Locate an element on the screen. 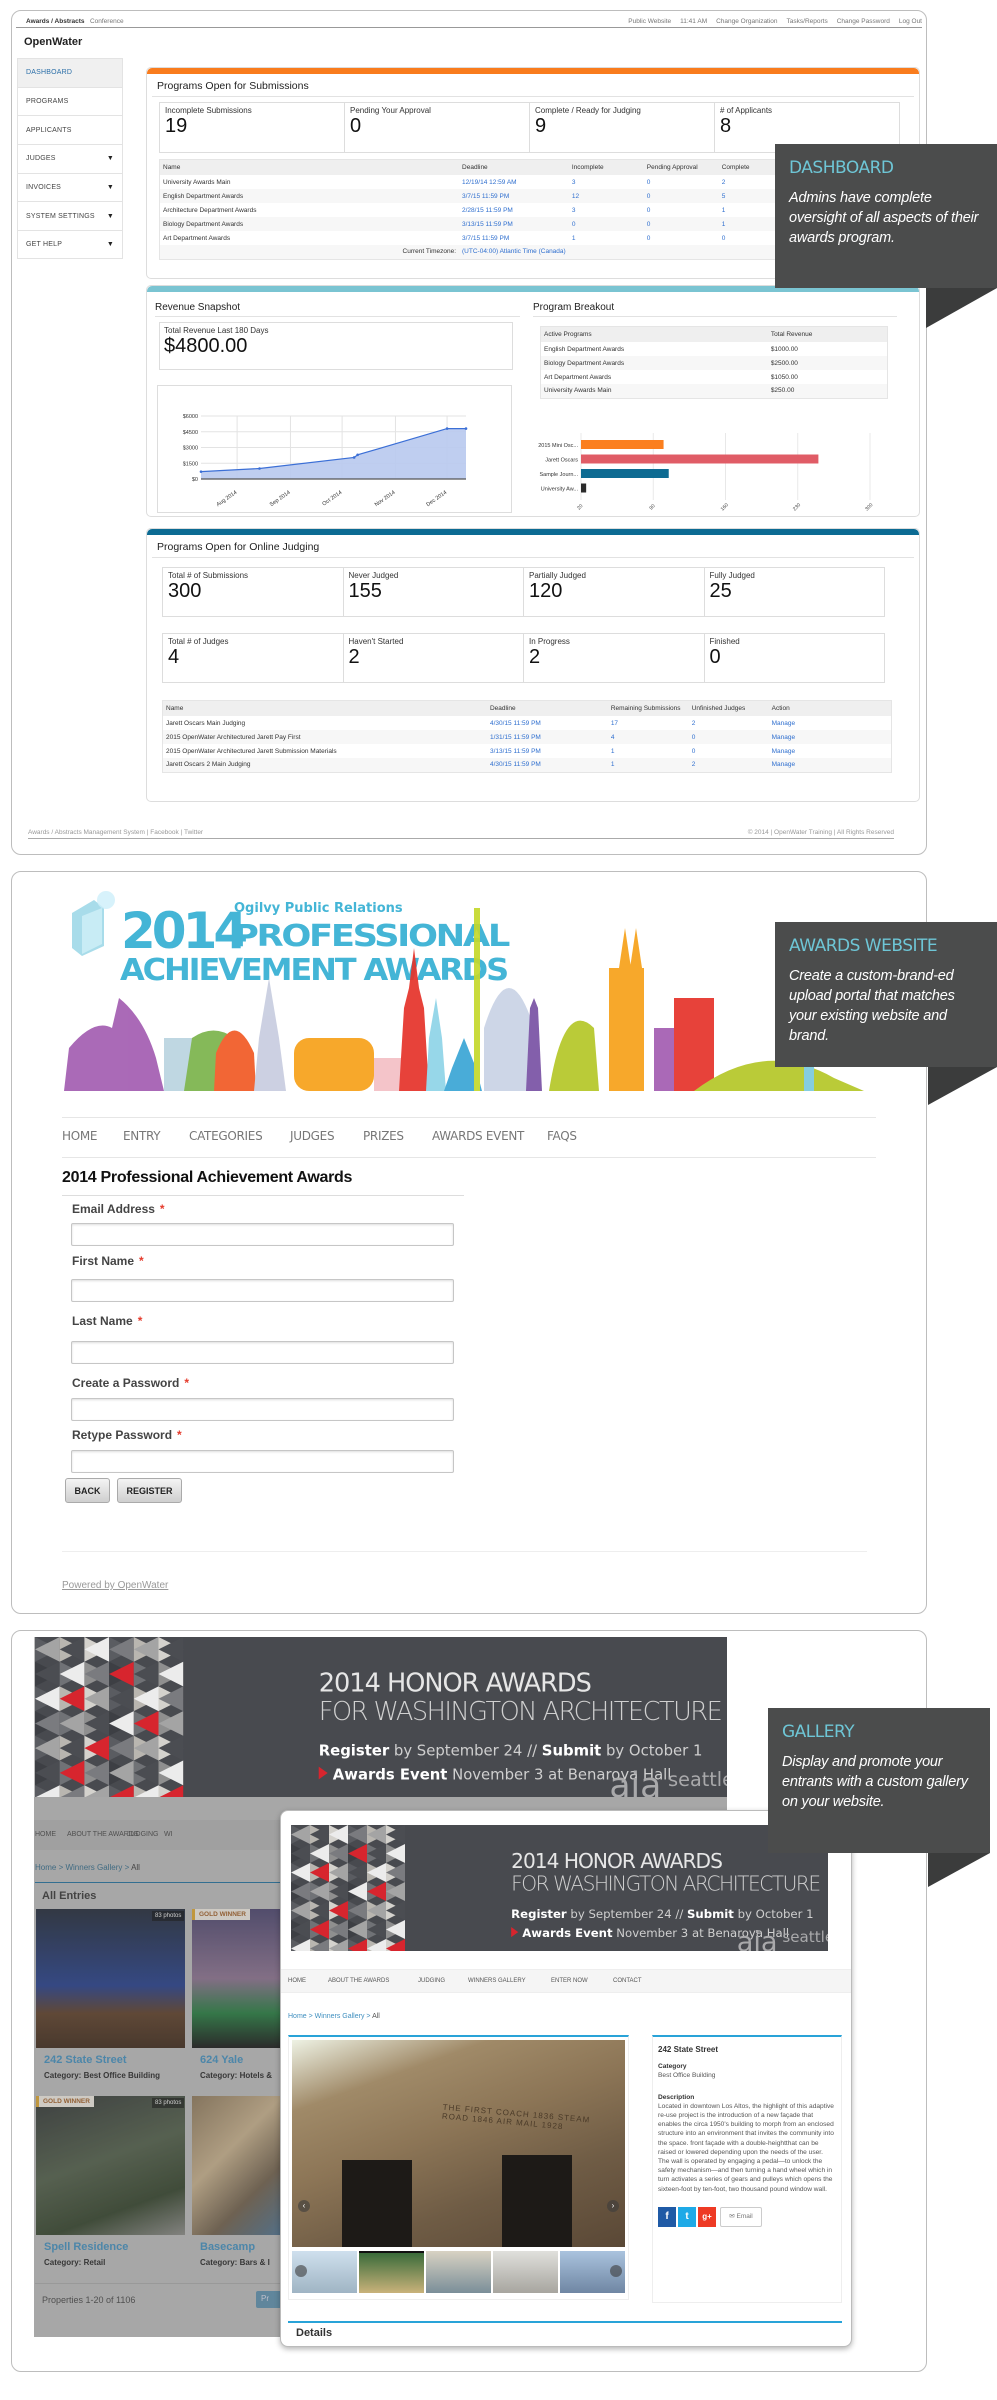 Image resolution: width=997 pixels, height=2400 pixels. nav-awards-abstracts: Awards / Abstracts is located at coordinates (55, 21).